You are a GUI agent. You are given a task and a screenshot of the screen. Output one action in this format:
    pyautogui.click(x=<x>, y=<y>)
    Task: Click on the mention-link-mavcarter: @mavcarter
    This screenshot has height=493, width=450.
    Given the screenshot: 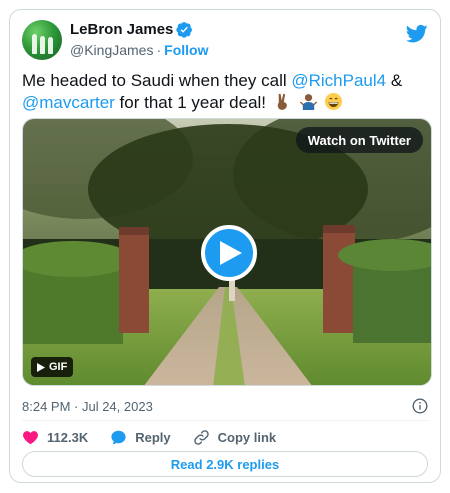 What is the action you would take?
    pyautogui.click(x=68, y=102)
    